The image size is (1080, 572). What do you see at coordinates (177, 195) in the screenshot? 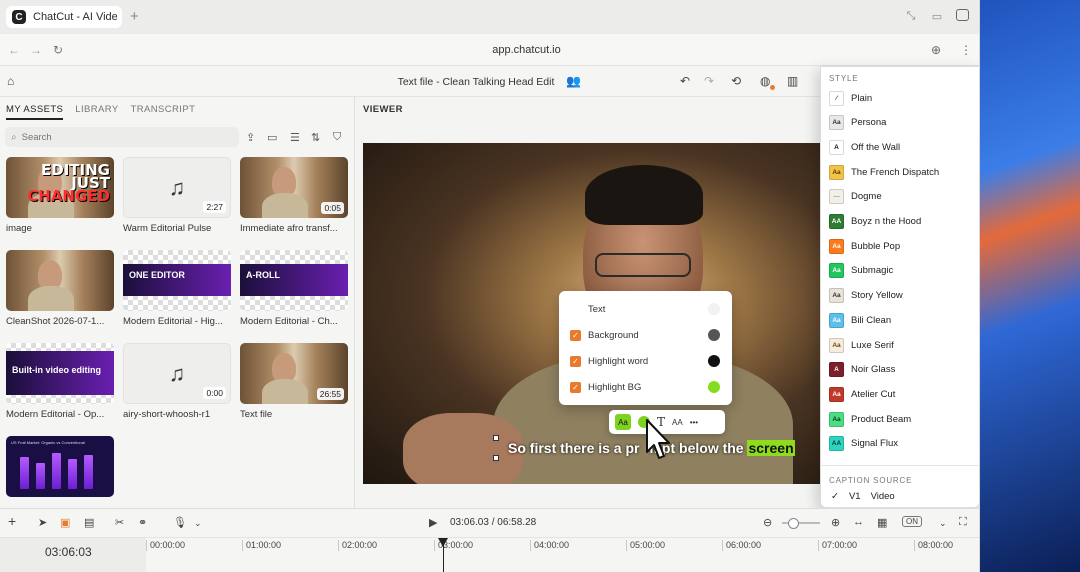
I see `asset-card: ♫ 2:27 Warm Editorial Pulse` at bounding box center [177, 195].